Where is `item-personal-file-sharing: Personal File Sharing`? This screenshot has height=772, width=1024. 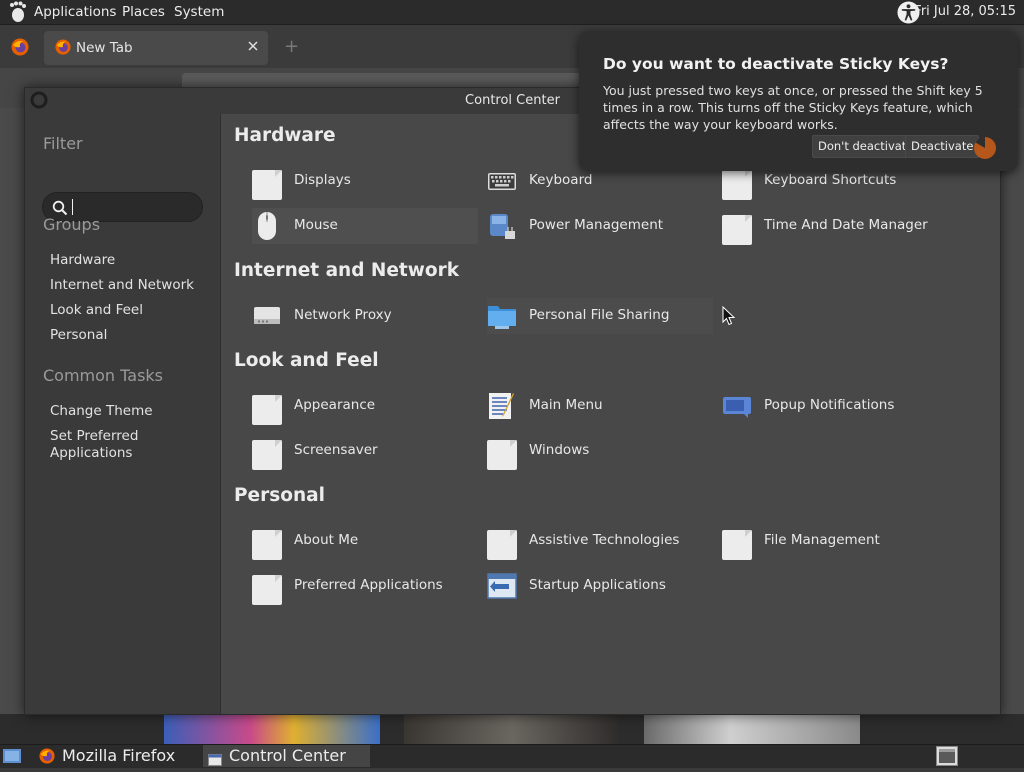 item-personal-file-sharing: Personal File Sharing is located at coordinates (600, 316).